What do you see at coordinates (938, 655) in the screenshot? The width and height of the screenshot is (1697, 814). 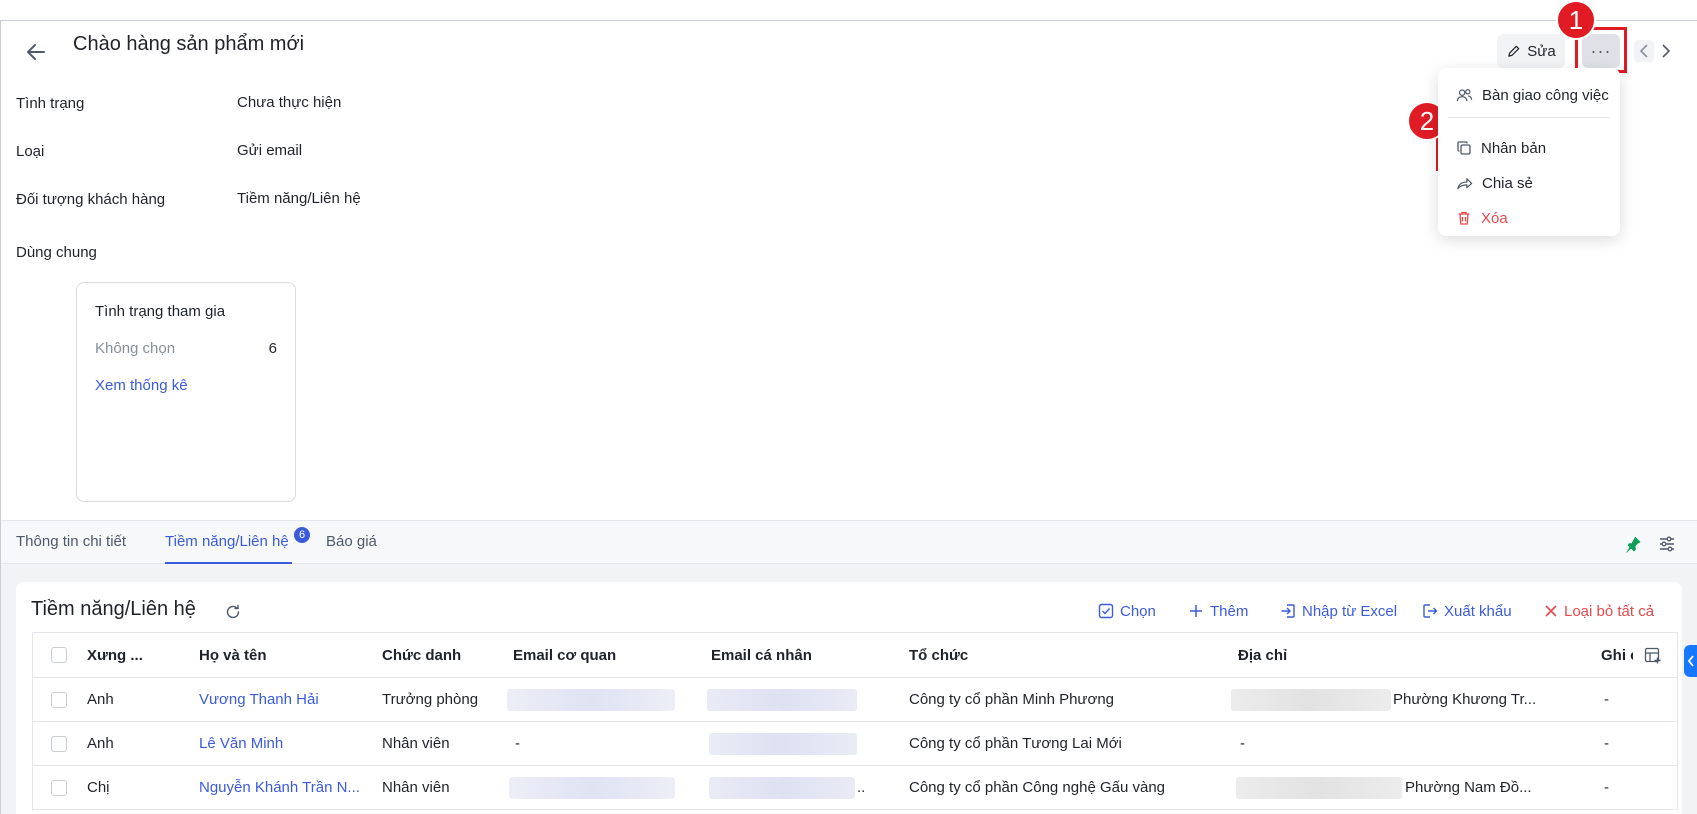 I see `col-header-organization: Tổ chức` at bounding box center [938, 655].